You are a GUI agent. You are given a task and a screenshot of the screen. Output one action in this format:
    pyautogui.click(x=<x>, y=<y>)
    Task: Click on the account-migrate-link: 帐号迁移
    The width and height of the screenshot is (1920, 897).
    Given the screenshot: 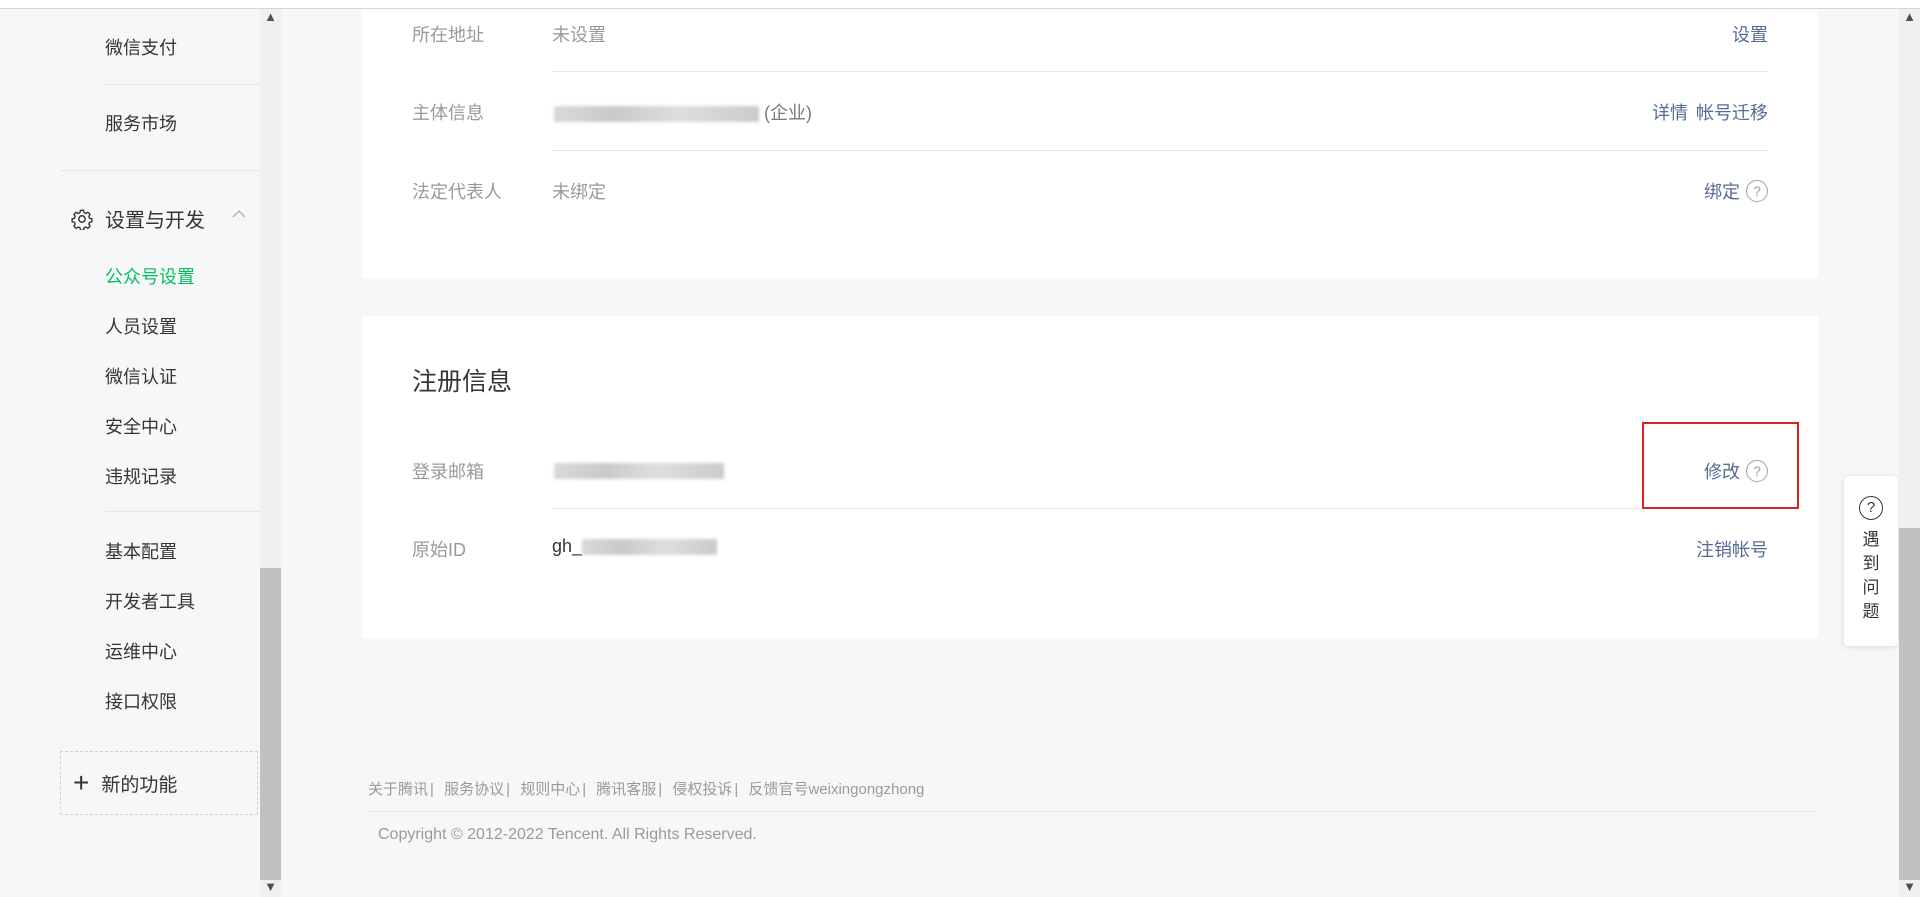 What is the action you would take?
    pyautogui.click(x=1732, y=112)
    